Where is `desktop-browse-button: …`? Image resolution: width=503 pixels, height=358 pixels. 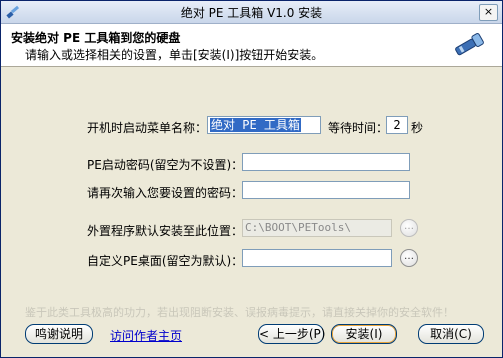 desktop-browse-button: … is located at coordinates (409, 258).